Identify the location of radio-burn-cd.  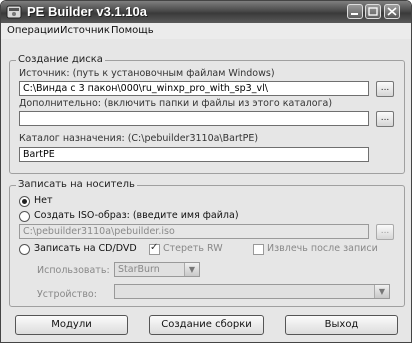
(24, 249).